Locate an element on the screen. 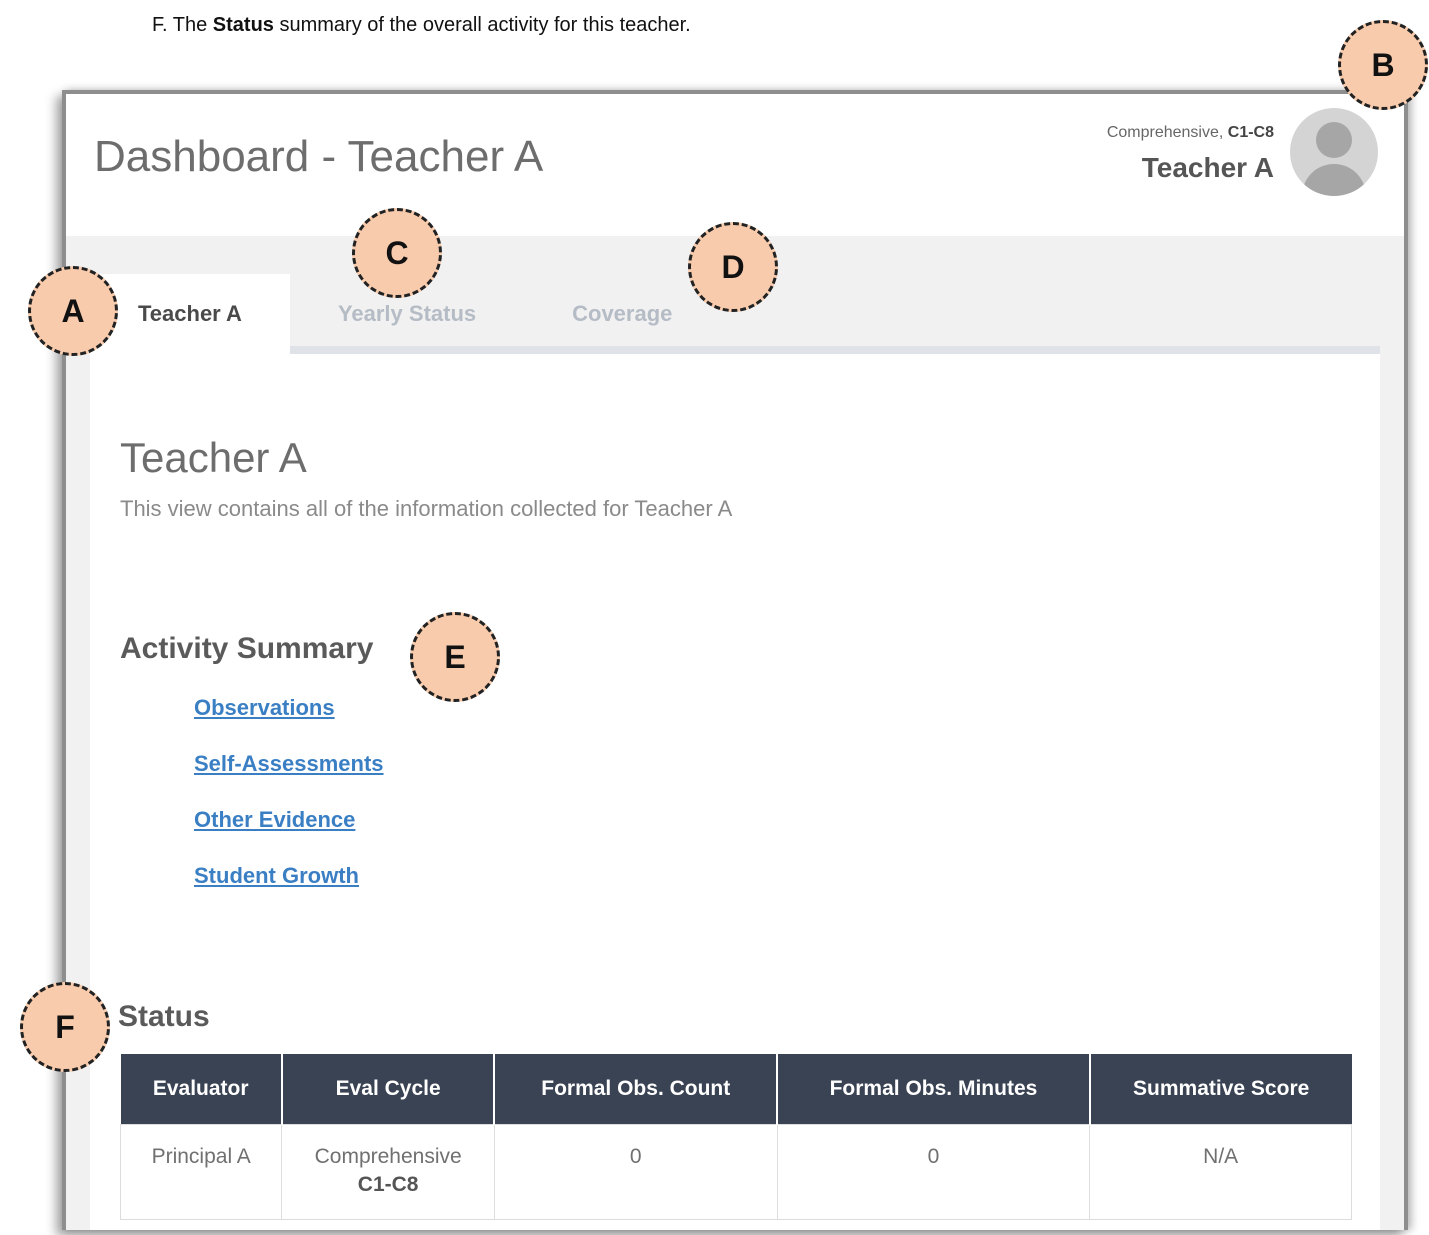 This screenshot has height=1235, width=1429. profile-block: Comprehensive, C1-C8 Teacher A is located at coordinates (1242, 152).